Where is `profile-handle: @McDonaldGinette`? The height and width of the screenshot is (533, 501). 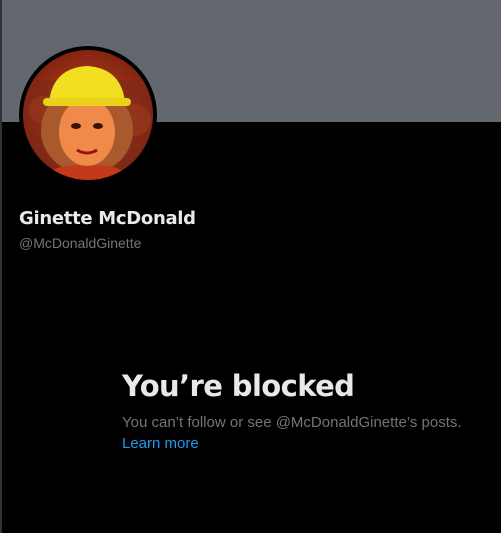
profile-handle: @McDonaldGinette is located at coordinates (80, 243).